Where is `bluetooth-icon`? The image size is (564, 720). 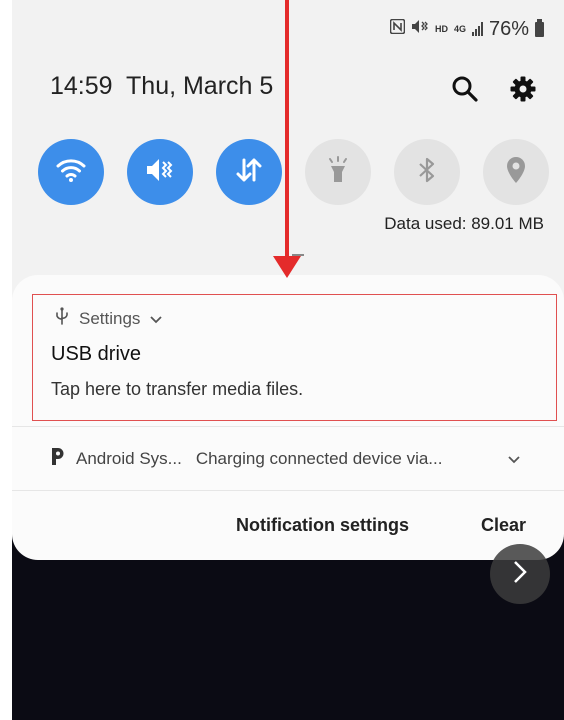
bluetooth-icon is located at coordinates (427, 172).